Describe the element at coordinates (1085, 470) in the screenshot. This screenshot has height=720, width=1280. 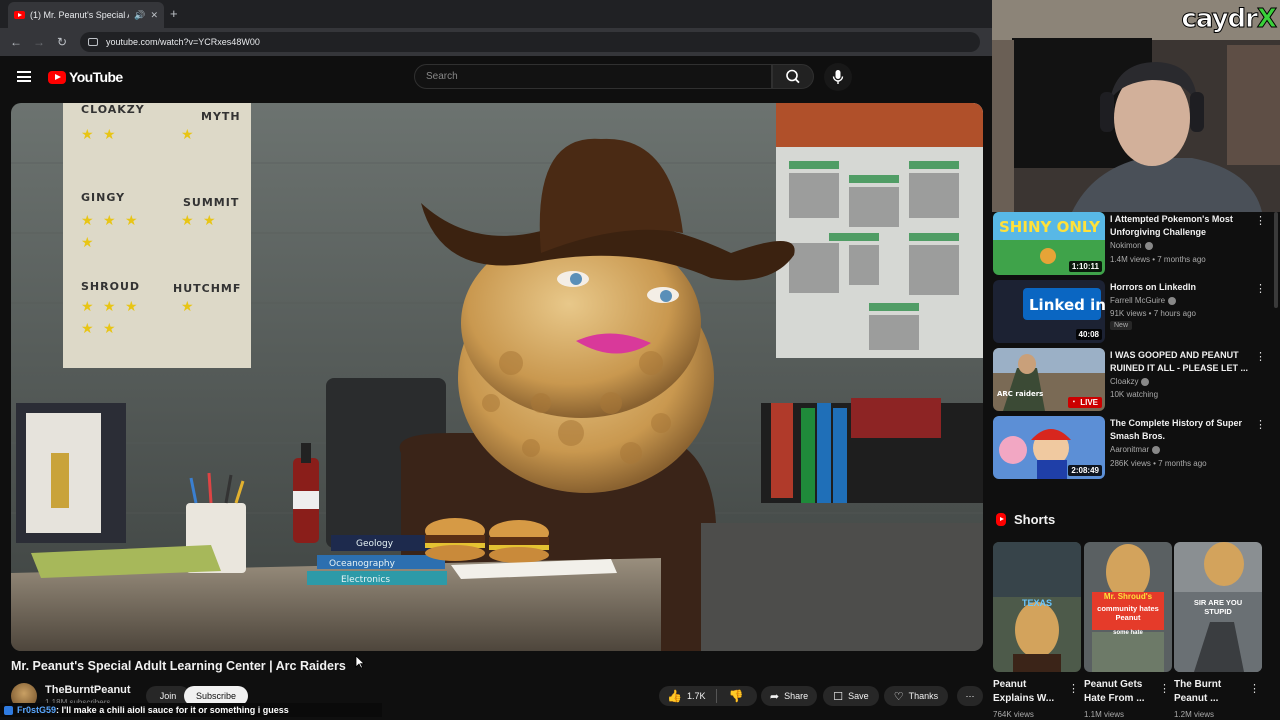
I see `duration-badge: 2:08:49` at that location.